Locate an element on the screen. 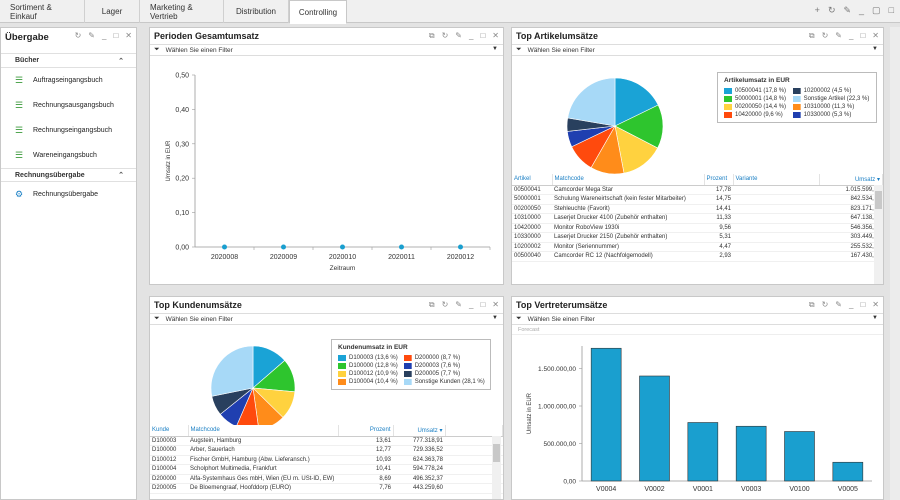  table-cell: Monitor (Seriennummer) is located at coordinates (628, 247).